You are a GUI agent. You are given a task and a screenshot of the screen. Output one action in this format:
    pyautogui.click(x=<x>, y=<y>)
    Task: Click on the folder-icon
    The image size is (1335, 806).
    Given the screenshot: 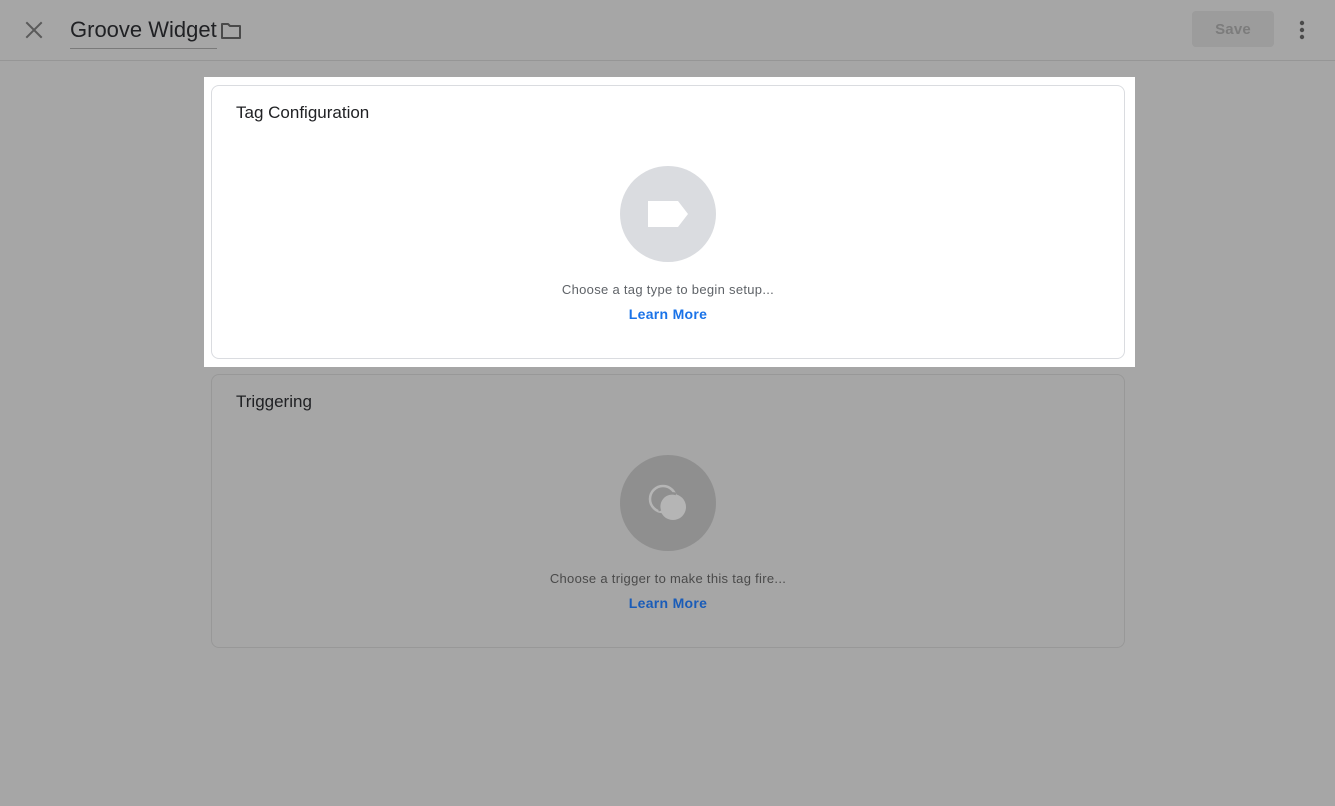 What is the action you would take?
    pyautogui.click(x=231, y=31)
    